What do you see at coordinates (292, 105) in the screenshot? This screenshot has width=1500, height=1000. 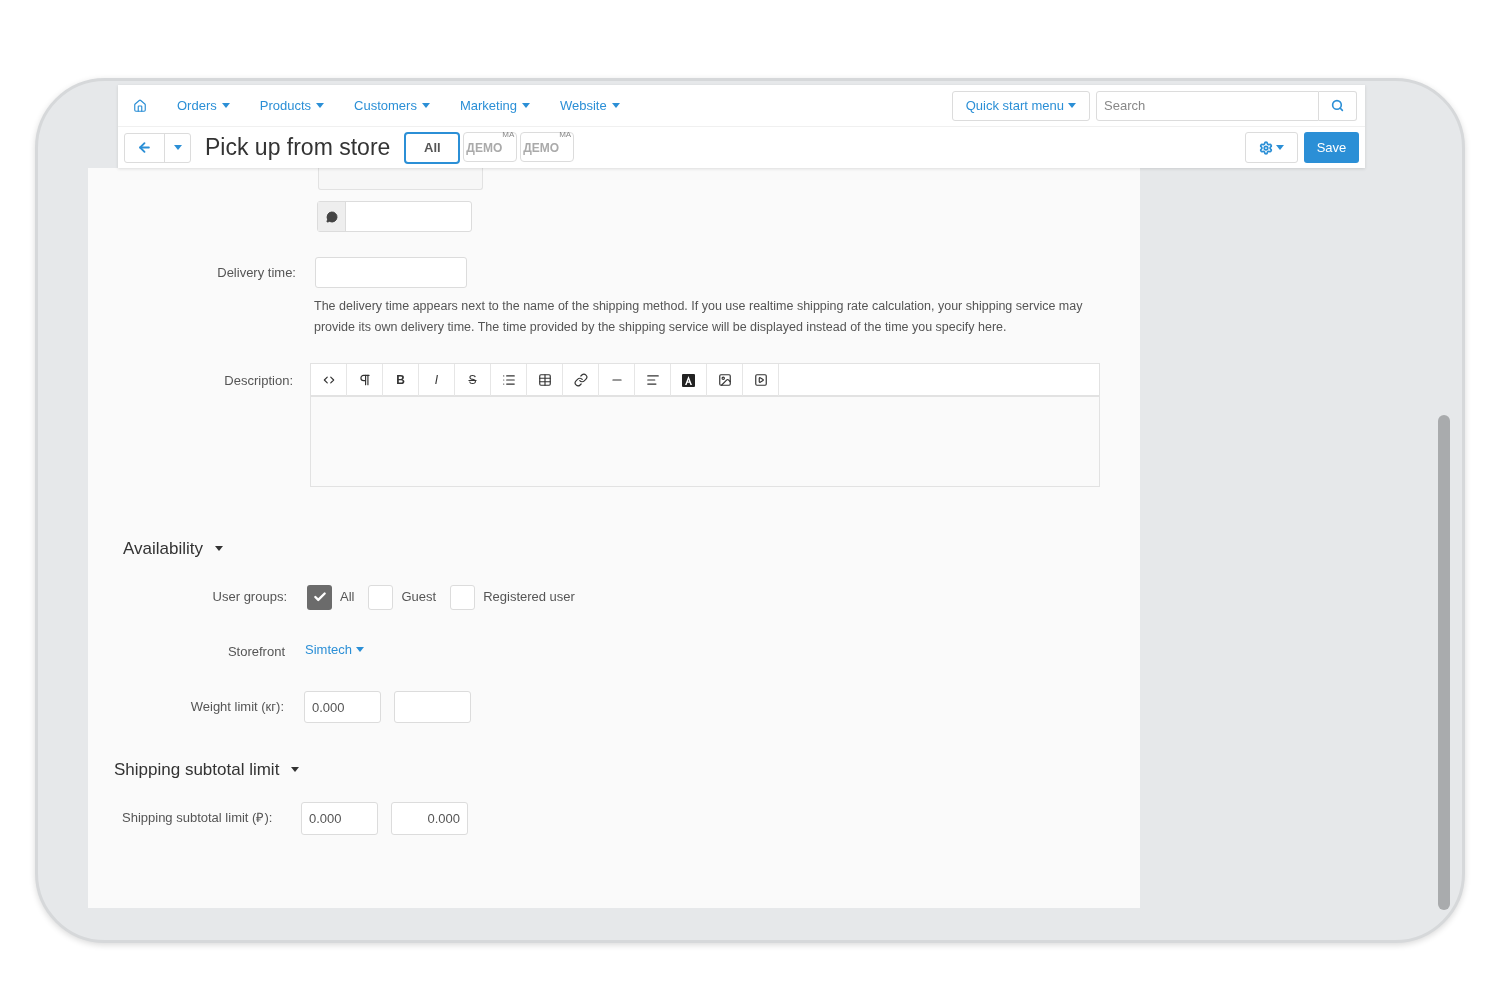 I see `nav-menu: Products` at bounding box center [292, 105].